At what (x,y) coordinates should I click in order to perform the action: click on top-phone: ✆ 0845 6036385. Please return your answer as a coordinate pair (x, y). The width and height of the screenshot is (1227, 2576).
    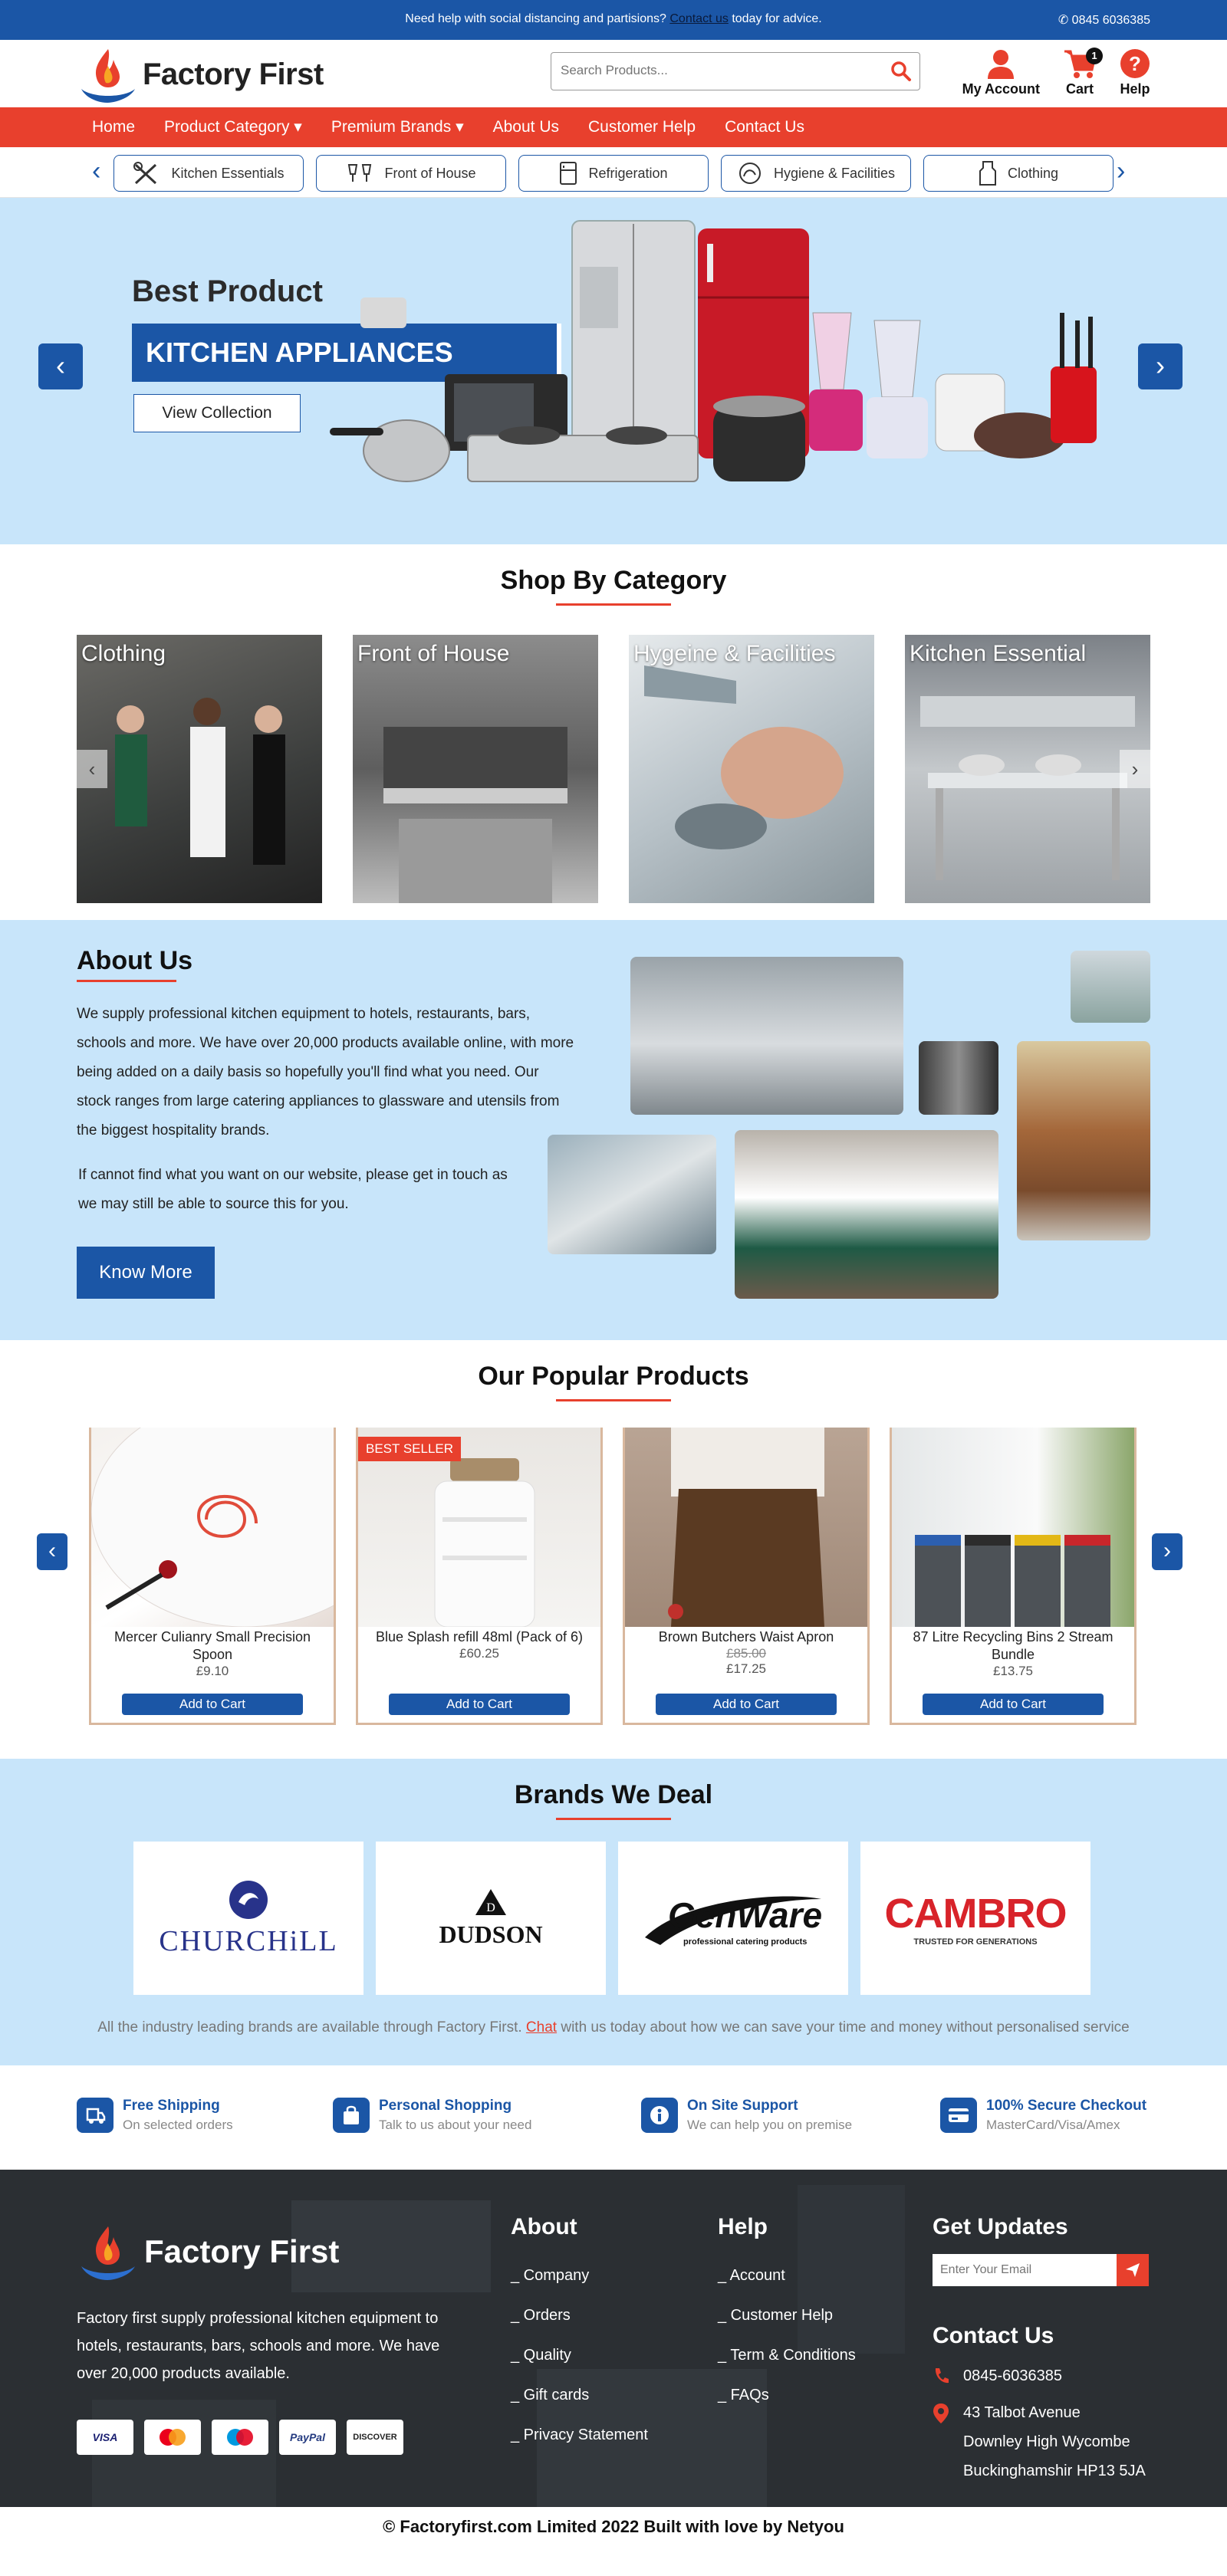
    Looking at the image, I should click on (1104, 20).